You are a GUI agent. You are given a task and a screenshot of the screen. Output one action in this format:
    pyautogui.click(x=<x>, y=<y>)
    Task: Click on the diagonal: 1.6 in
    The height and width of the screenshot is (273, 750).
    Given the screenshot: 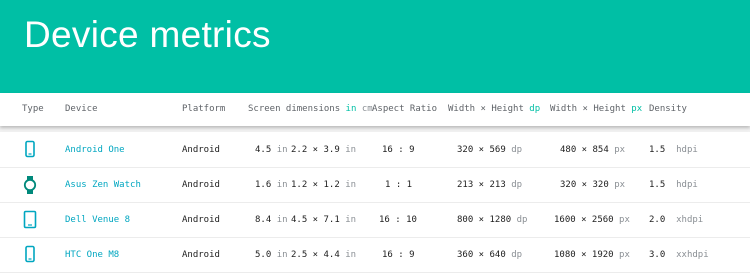 What is the action you would take?
    pyautogui.click(x=271, y=185)
    